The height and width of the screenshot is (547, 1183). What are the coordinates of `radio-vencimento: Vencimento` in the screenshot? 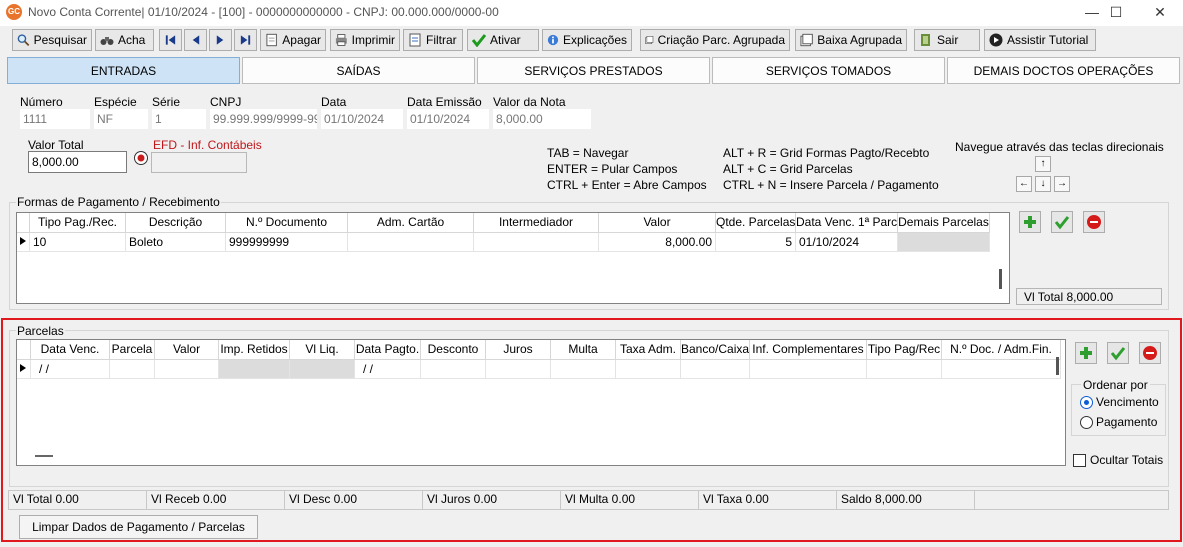 It's located at (1119, 402).